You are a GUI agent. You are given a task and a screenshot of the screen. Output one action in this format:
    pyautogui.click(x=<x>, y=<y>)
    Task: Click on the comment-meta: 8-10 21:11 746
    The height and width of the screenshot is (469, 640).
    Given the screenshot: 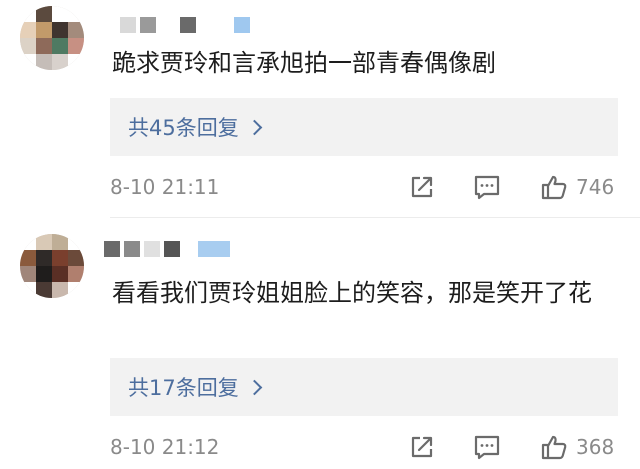 What is the action you would take?
    pyautogui.click(x=375, y=187)
    